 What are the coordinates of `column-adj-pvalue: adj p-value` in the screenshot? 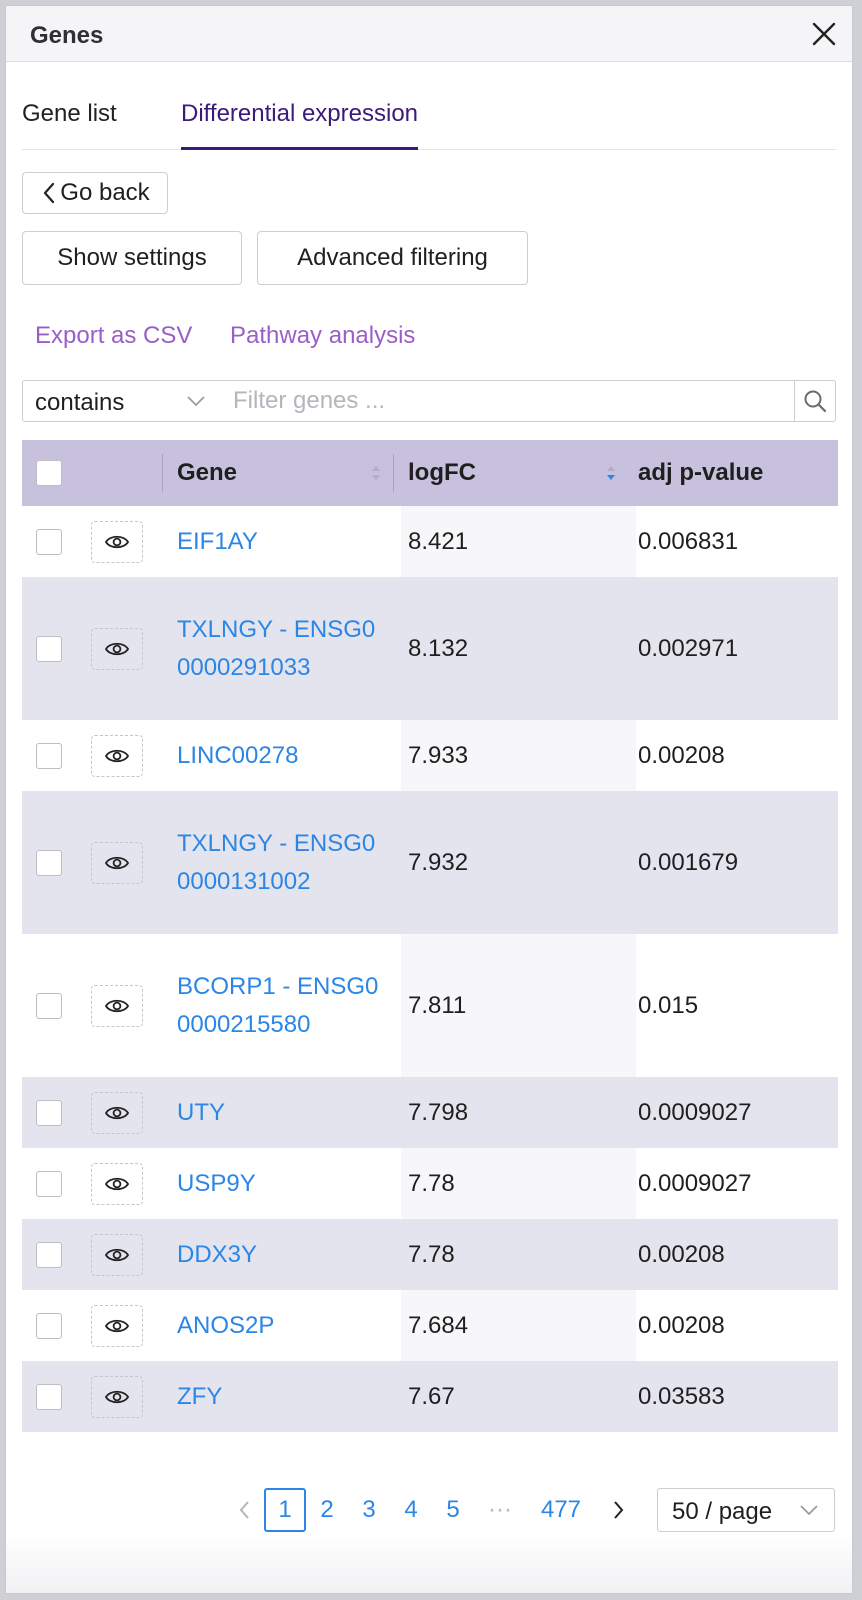 It's located at (700, 473).